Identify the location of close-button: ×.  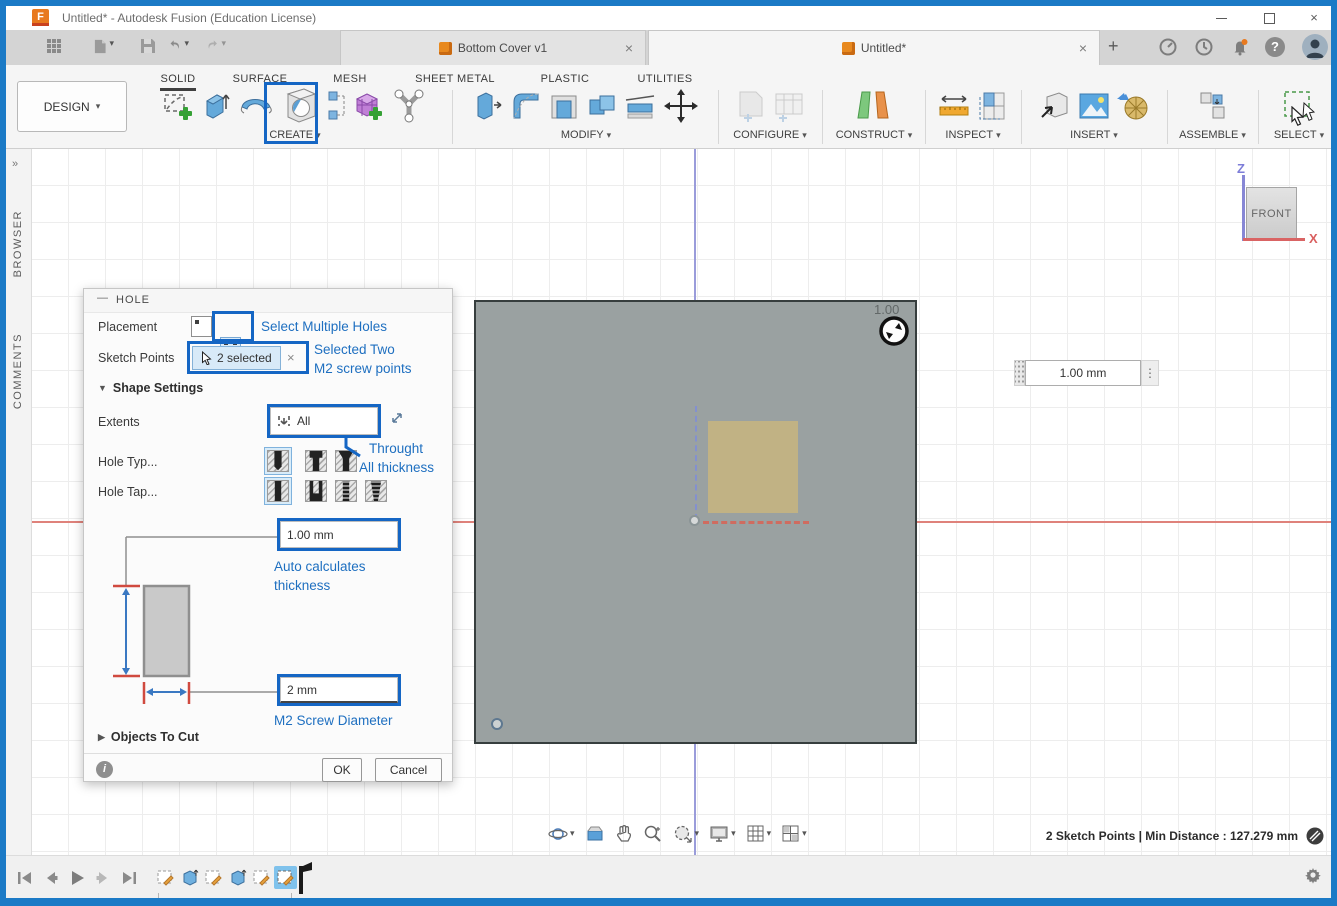
(1314, 18).